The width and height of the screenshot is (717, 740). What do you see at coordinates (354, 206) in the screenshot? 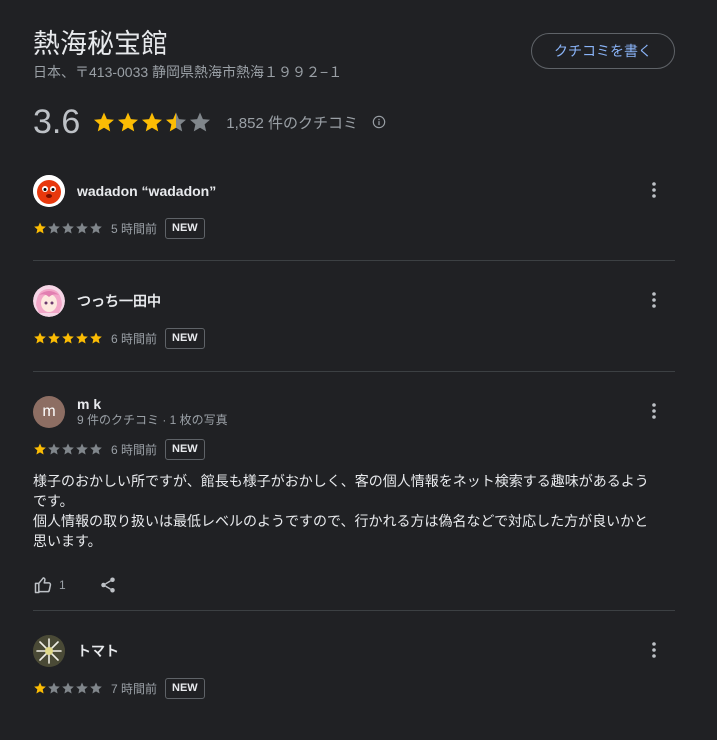
I see `review-item: wadadon “wadadon” 5 時間前 NEW` at bounding box center [354, 206].